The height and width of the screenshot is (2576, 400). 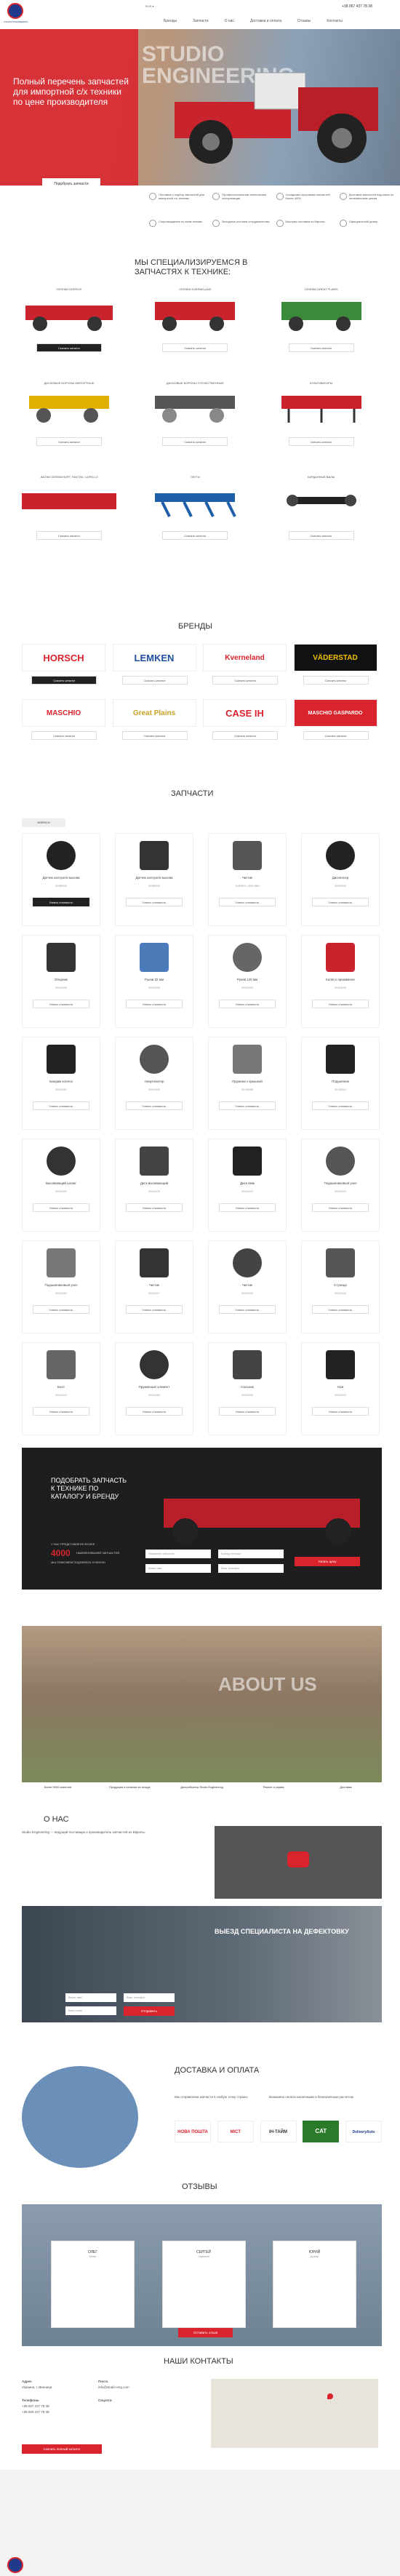 What do you see at coordinates (363, 2131) in the screenshot?
I see `carrier-logo: DeliveryAuto` at bounding box center [363, 2131].